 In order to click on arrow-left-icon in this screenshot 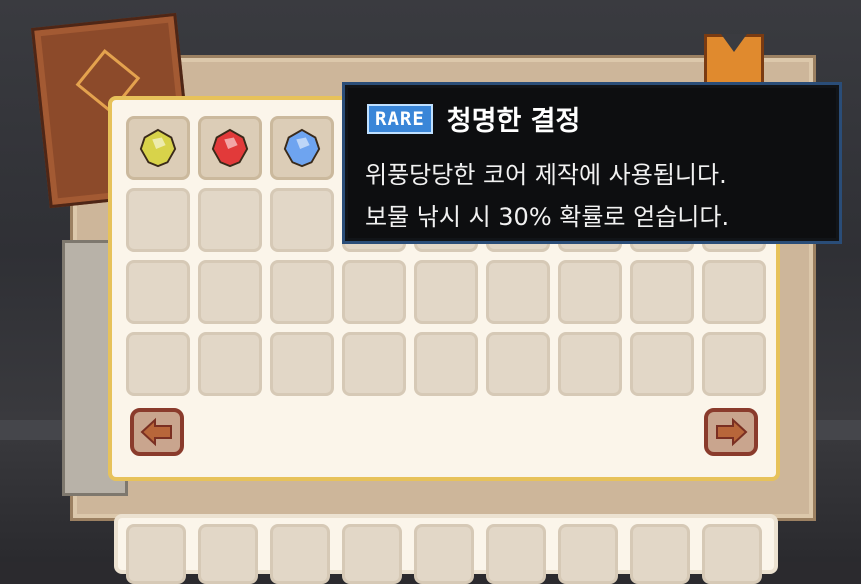, I will do `click(156, 432)`.